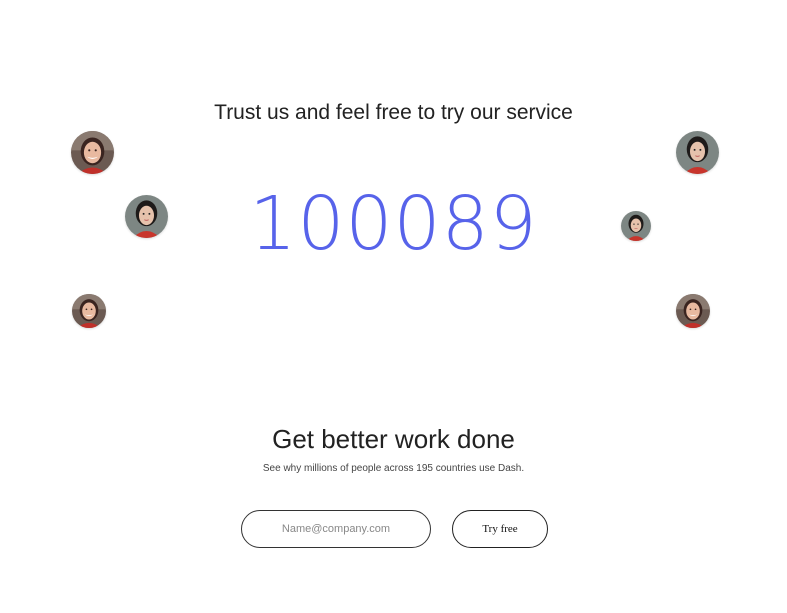  I want to click on email-input, so click(336, 529).